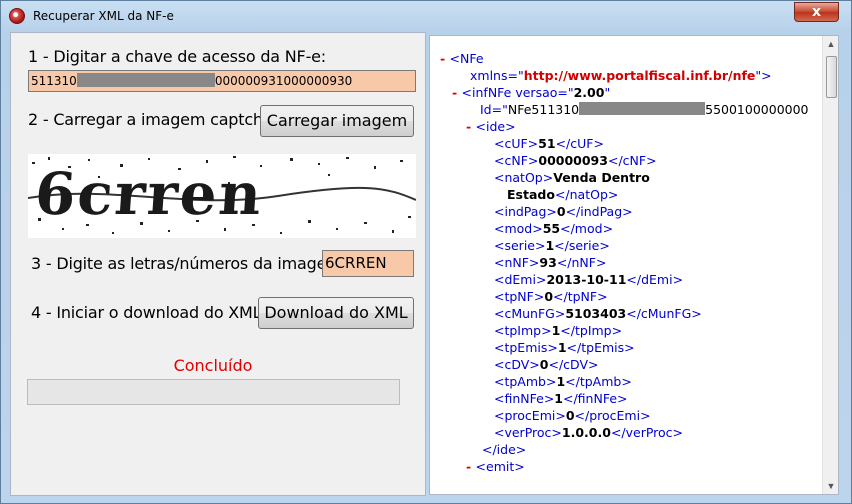 The width and height of the screenshot is (852, 504). I want to click on xml-open-tag: </ide>, so click(504, 449).